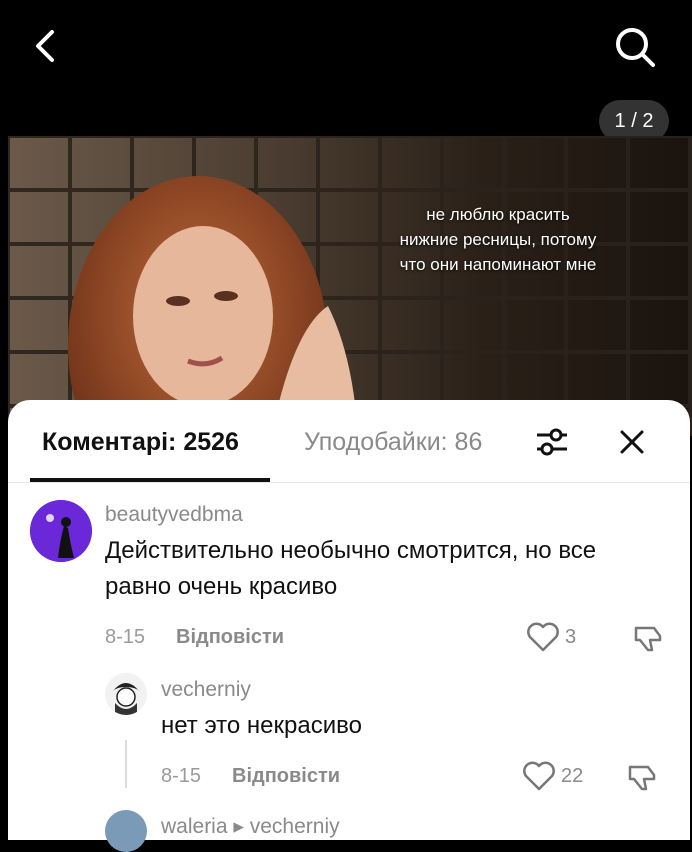  I want to click on chevron-left-icon, so click(45, 46).